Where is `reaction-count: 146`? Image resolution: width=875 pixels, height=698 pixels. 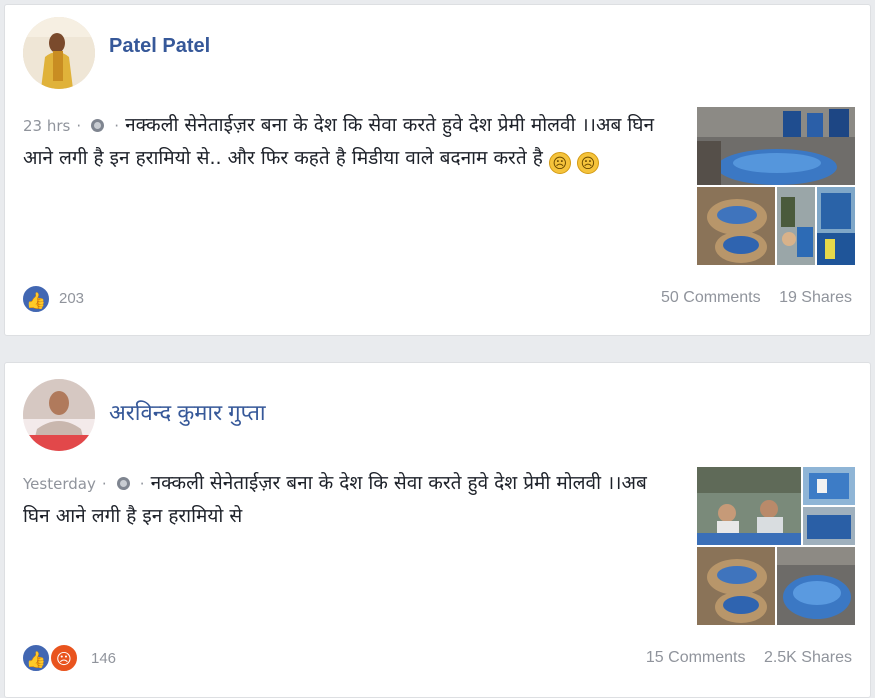
reaction-count: 146 is located at coordinates (103, 658).